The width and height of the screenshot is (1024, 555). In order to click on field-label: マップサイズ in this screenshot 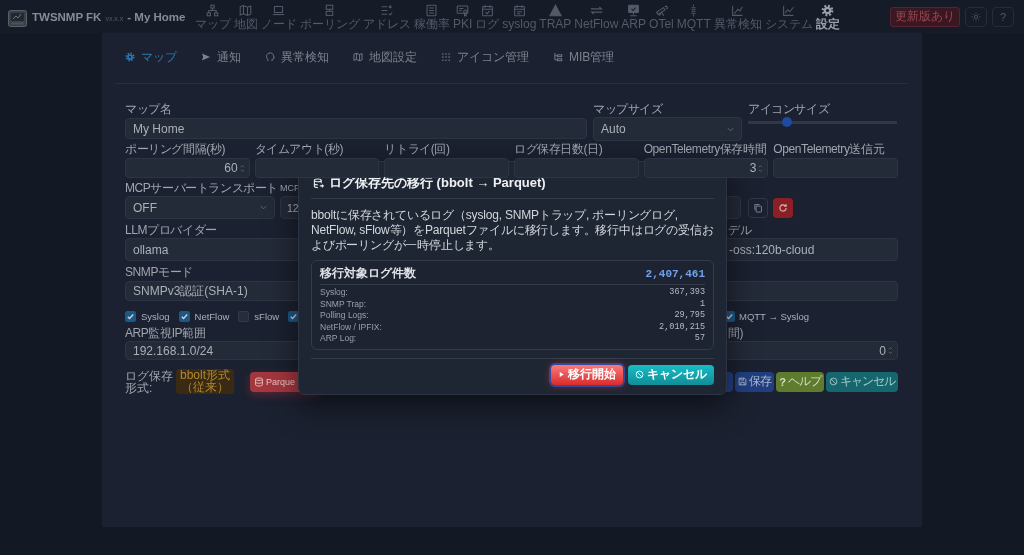, I will do `click(628, 109)`.